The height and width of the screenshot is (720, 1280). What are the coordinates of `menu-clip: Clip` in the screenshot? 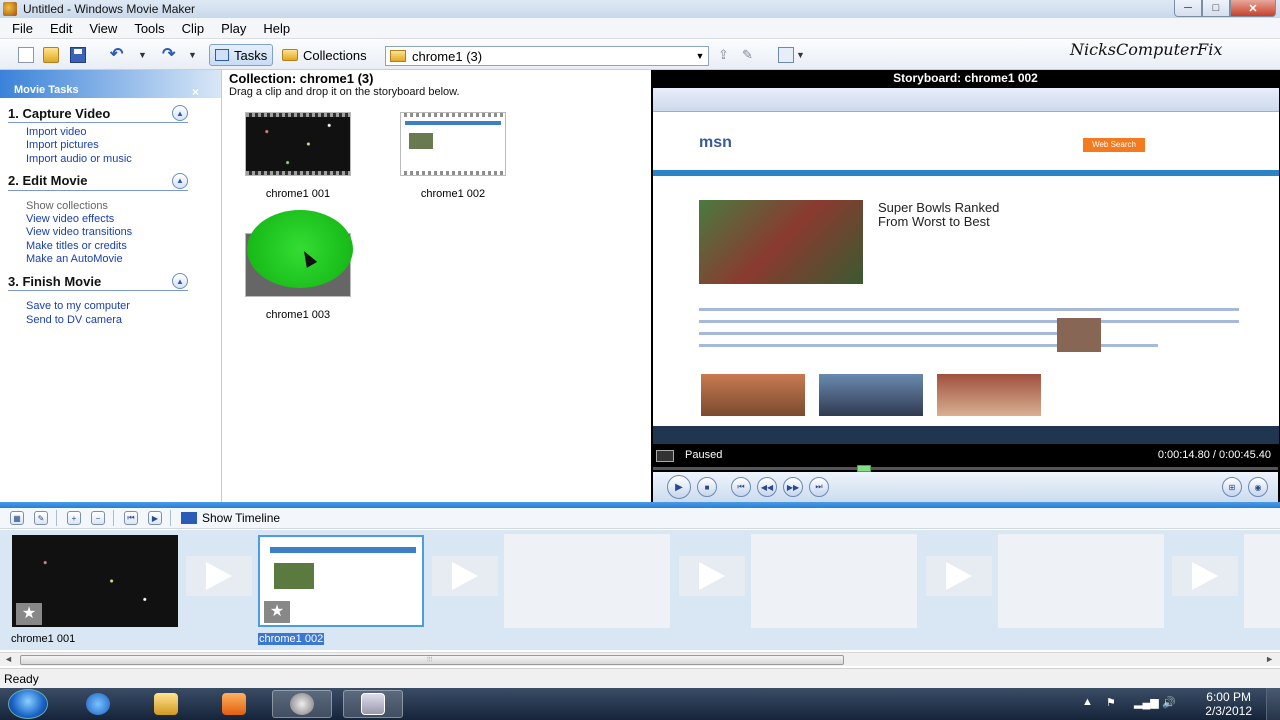 It's located at (193, 28).